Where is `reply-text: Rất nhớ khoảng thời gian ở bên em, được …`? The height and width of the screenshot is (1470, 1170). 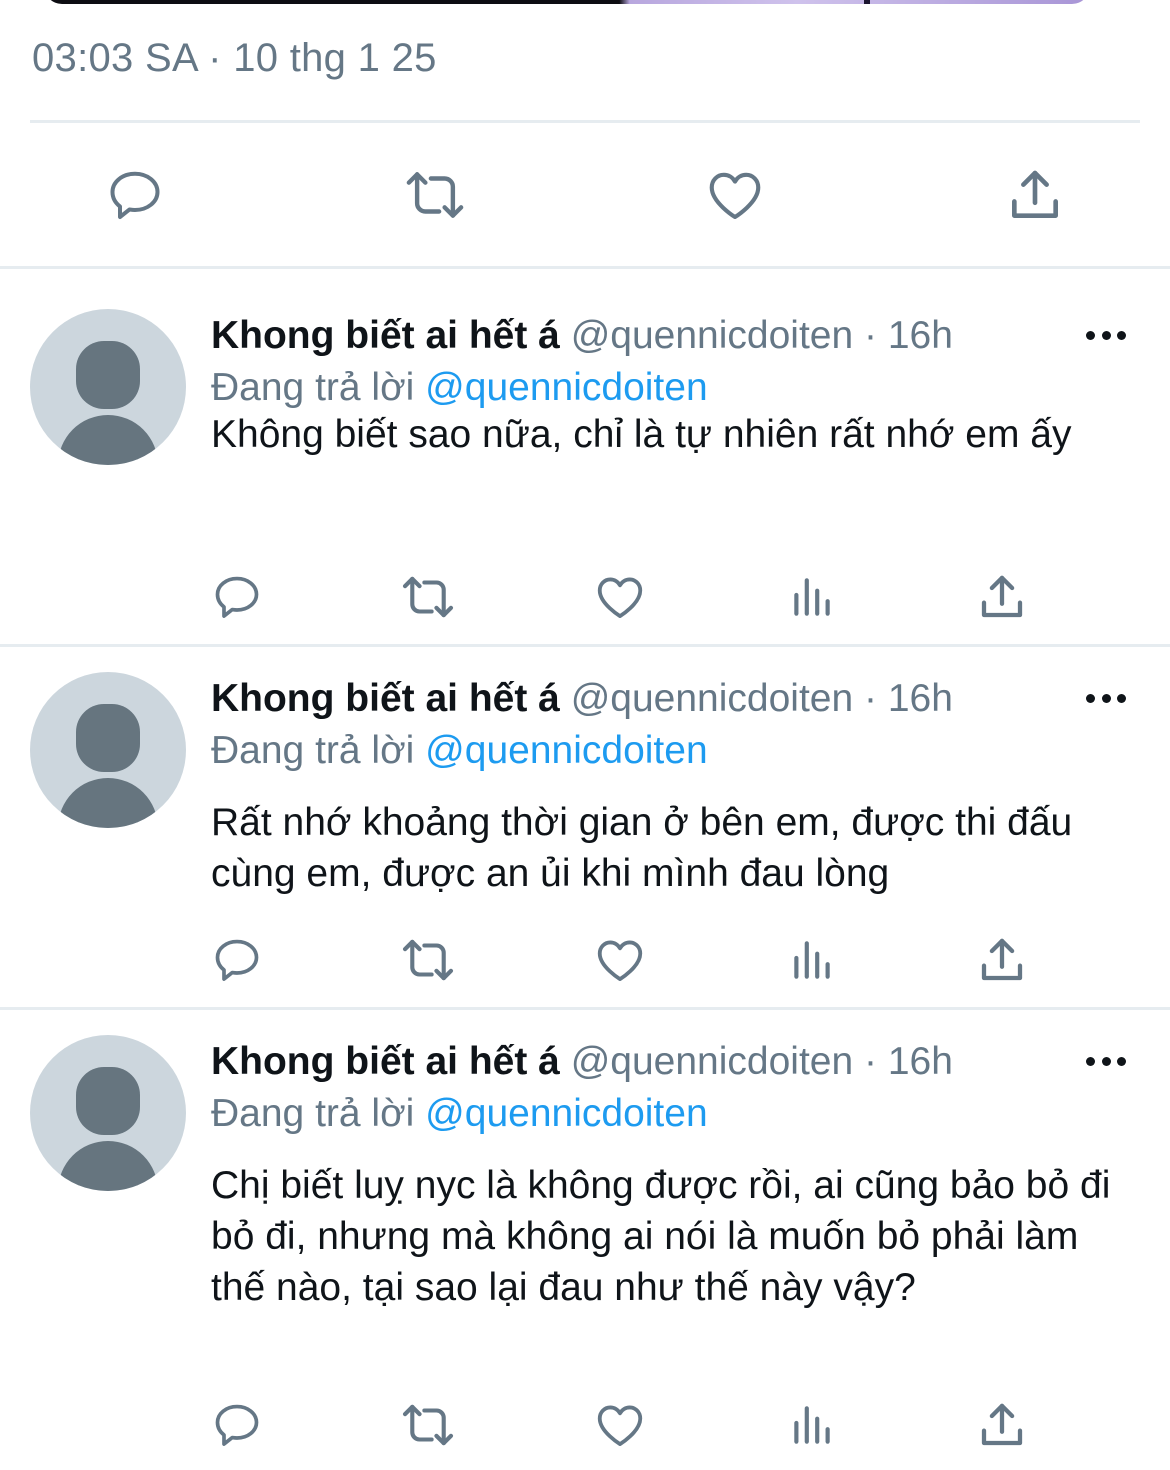 reply-text: Rất nhớ khoảng thời gian ở bên em, được … is located at coordinates (642, 848).